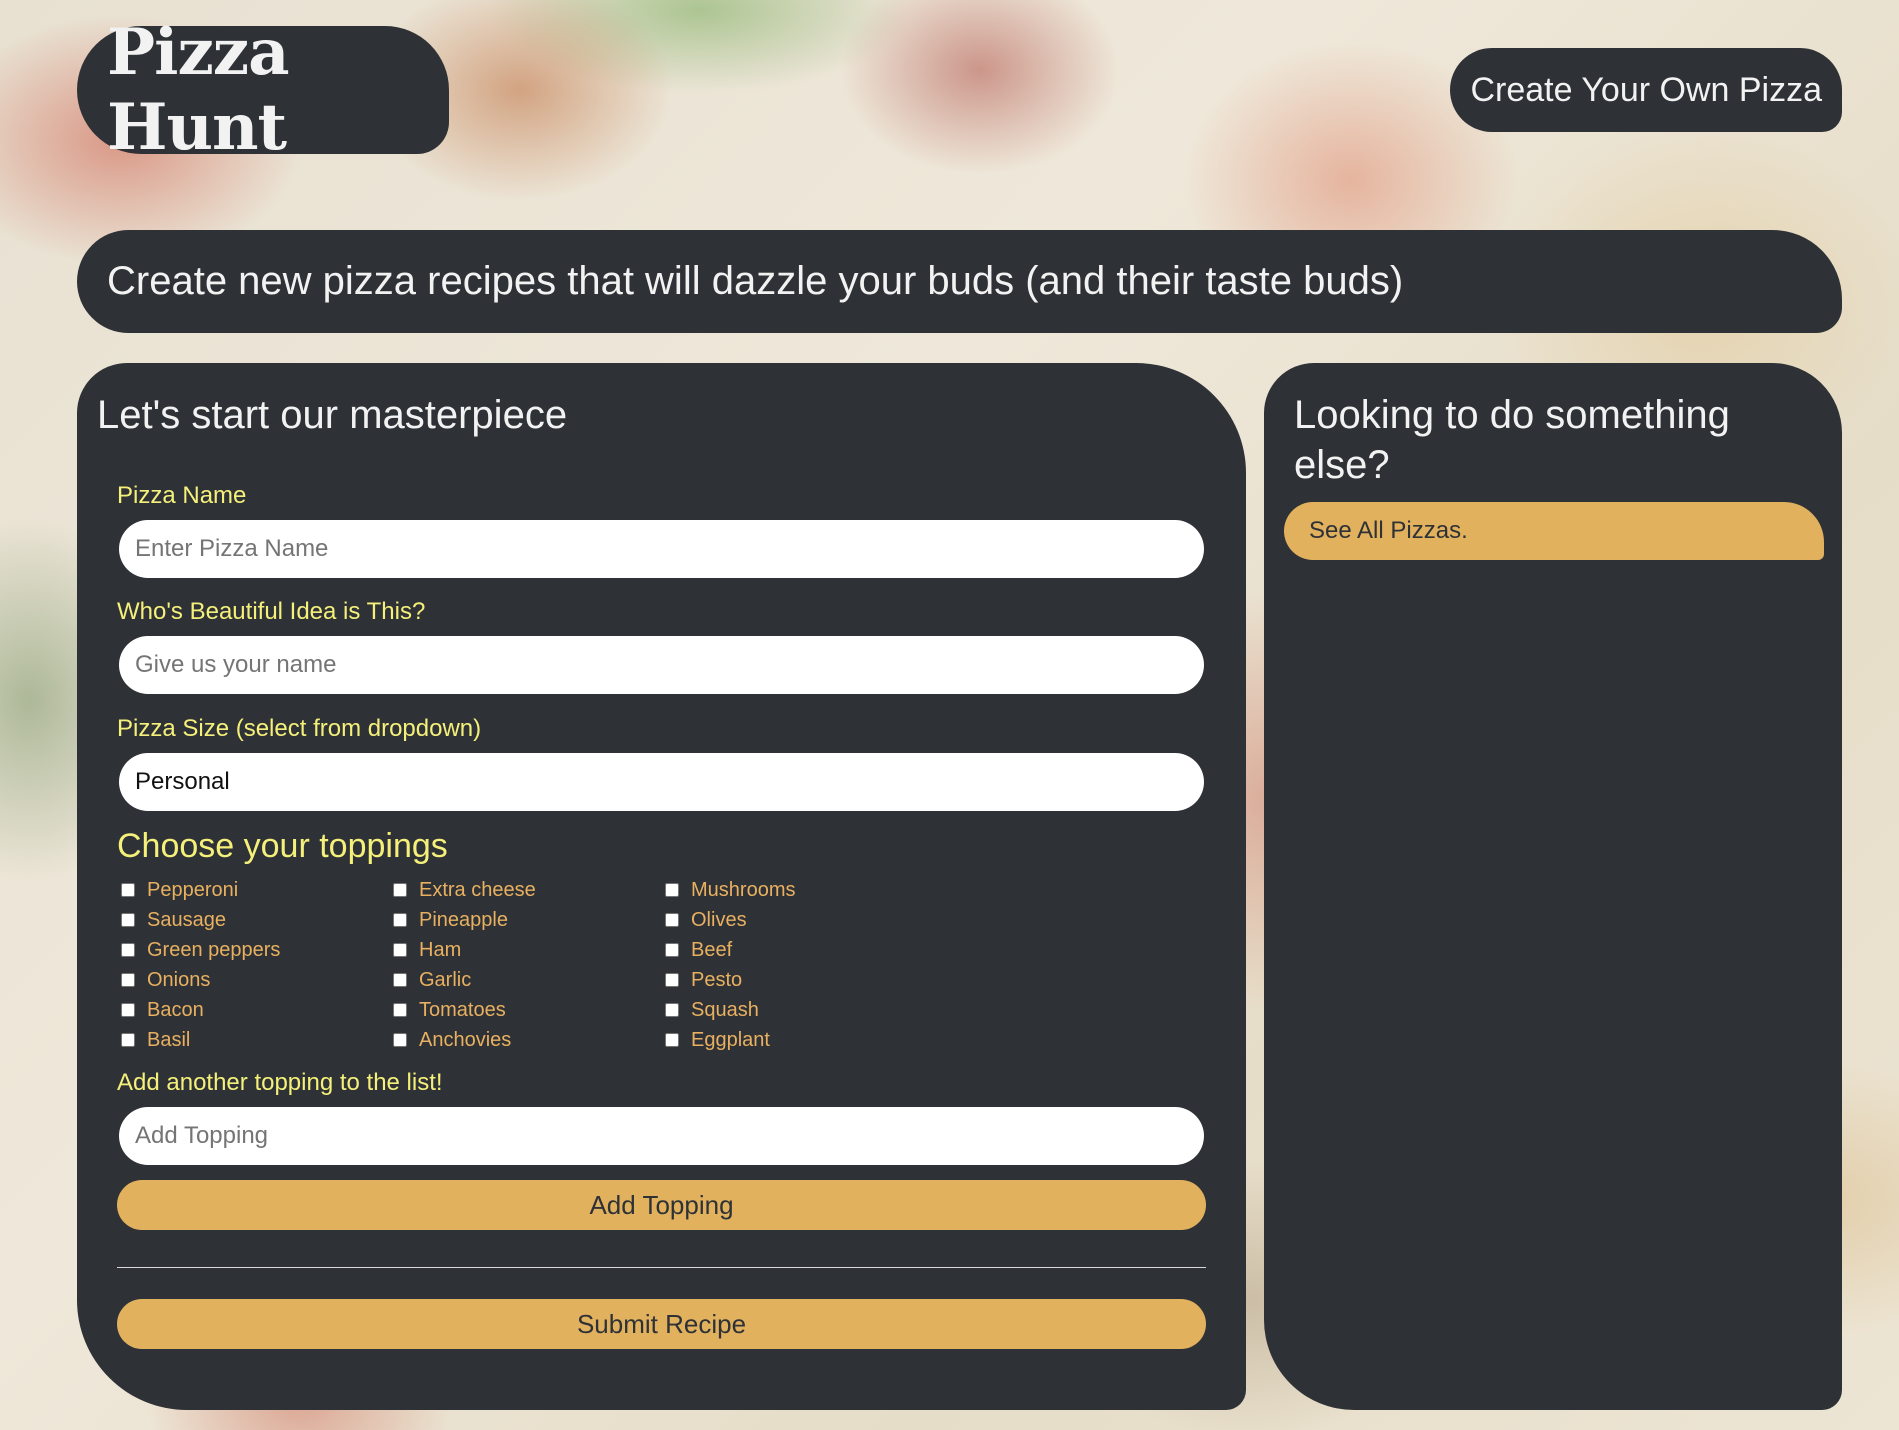 The width and height of the screenshot is (1899, 1430). I want to click on topping-item-beef: Beef, so click(801, 950).